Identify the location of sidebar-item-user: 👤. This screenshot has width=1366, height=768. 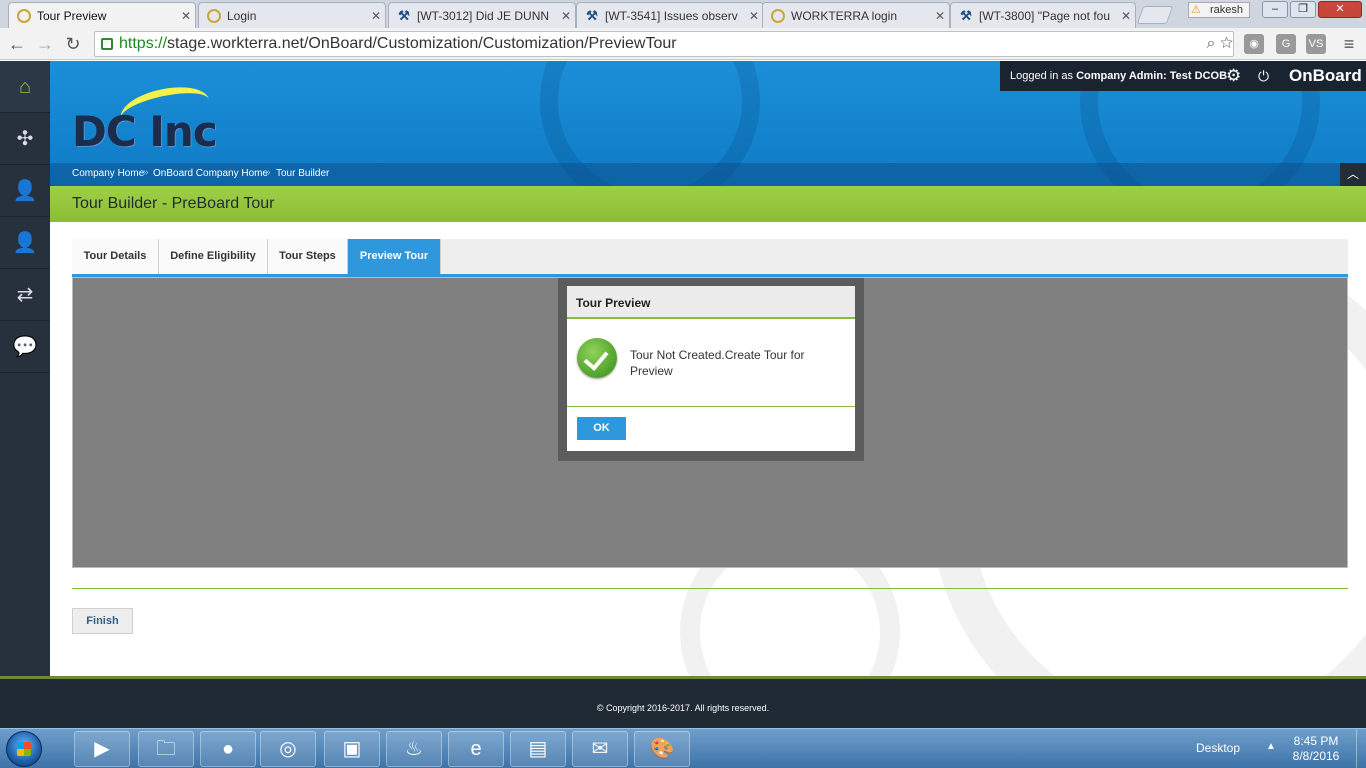
(25, 243).